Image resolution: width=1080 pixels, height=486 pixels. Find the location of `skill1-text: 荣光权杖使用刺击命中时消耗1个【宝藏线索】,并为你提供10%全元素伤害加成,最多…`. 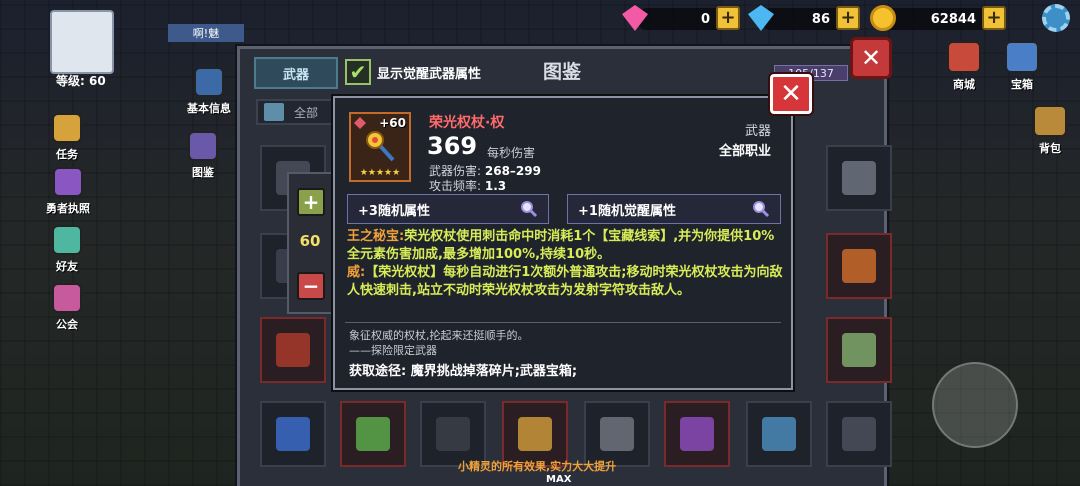

skill1-text: 荣光权杖使用刺击命中时消耗1个【宝藏线索】,并为你提供10%全元素伤害加成,最多… is located at coordinates (561, 245).